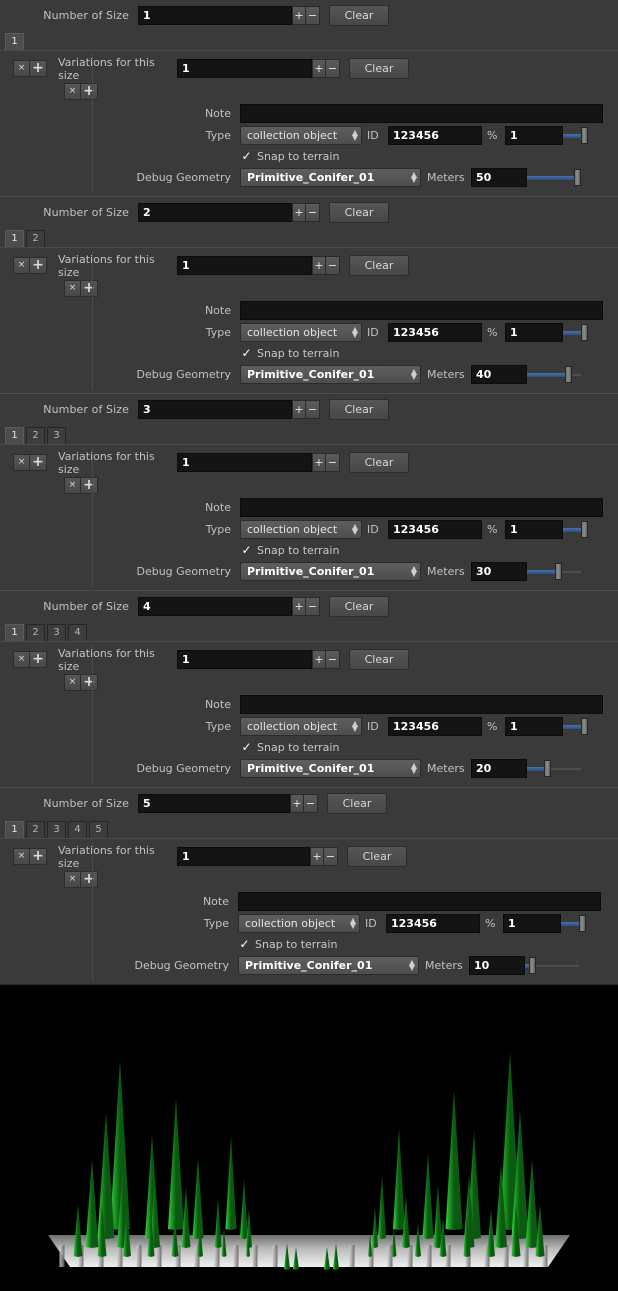  I want to click on number-of-size-input: 2, so click(215, 212).